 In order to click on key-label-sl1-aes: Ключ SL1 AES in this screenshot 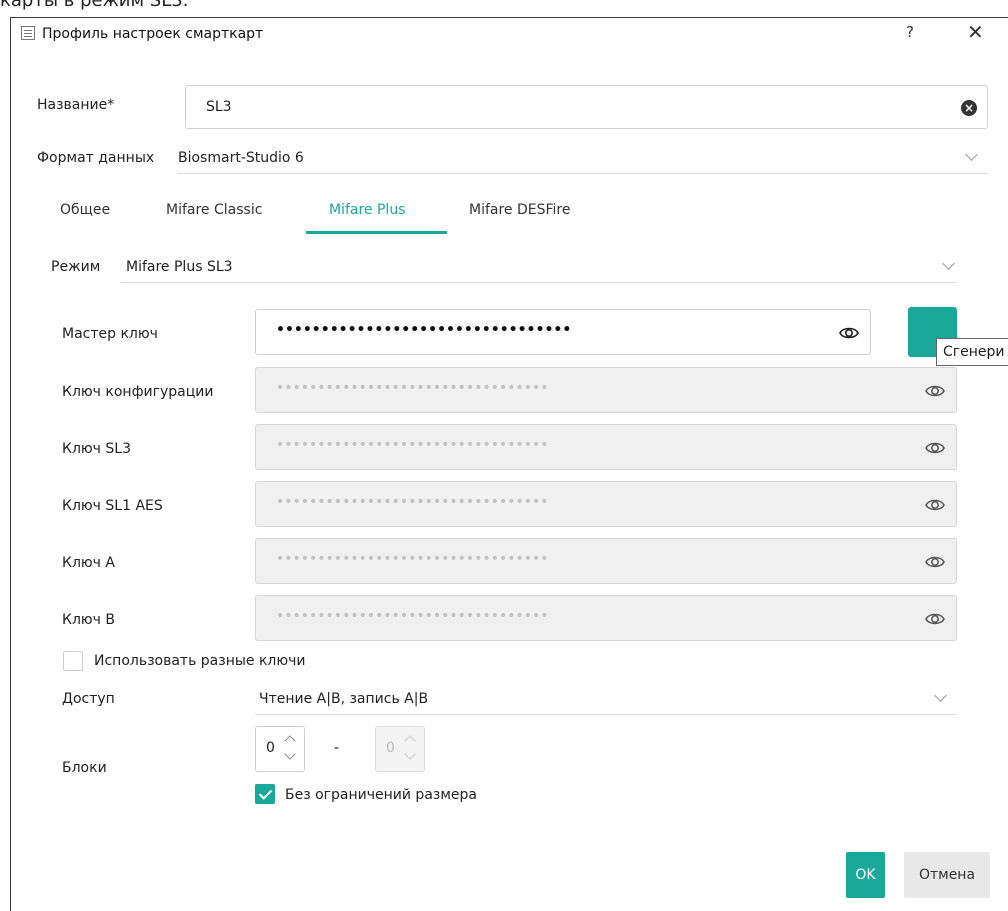, I will do `click(112, 506)`.